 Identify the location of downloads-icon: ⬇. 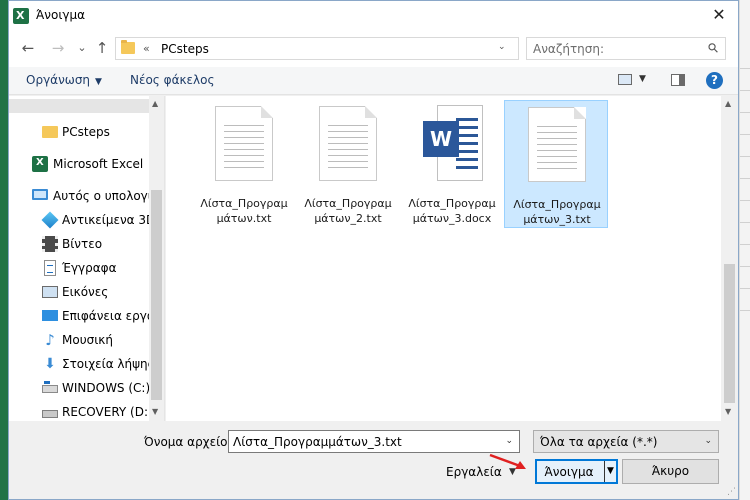
(50, 364).